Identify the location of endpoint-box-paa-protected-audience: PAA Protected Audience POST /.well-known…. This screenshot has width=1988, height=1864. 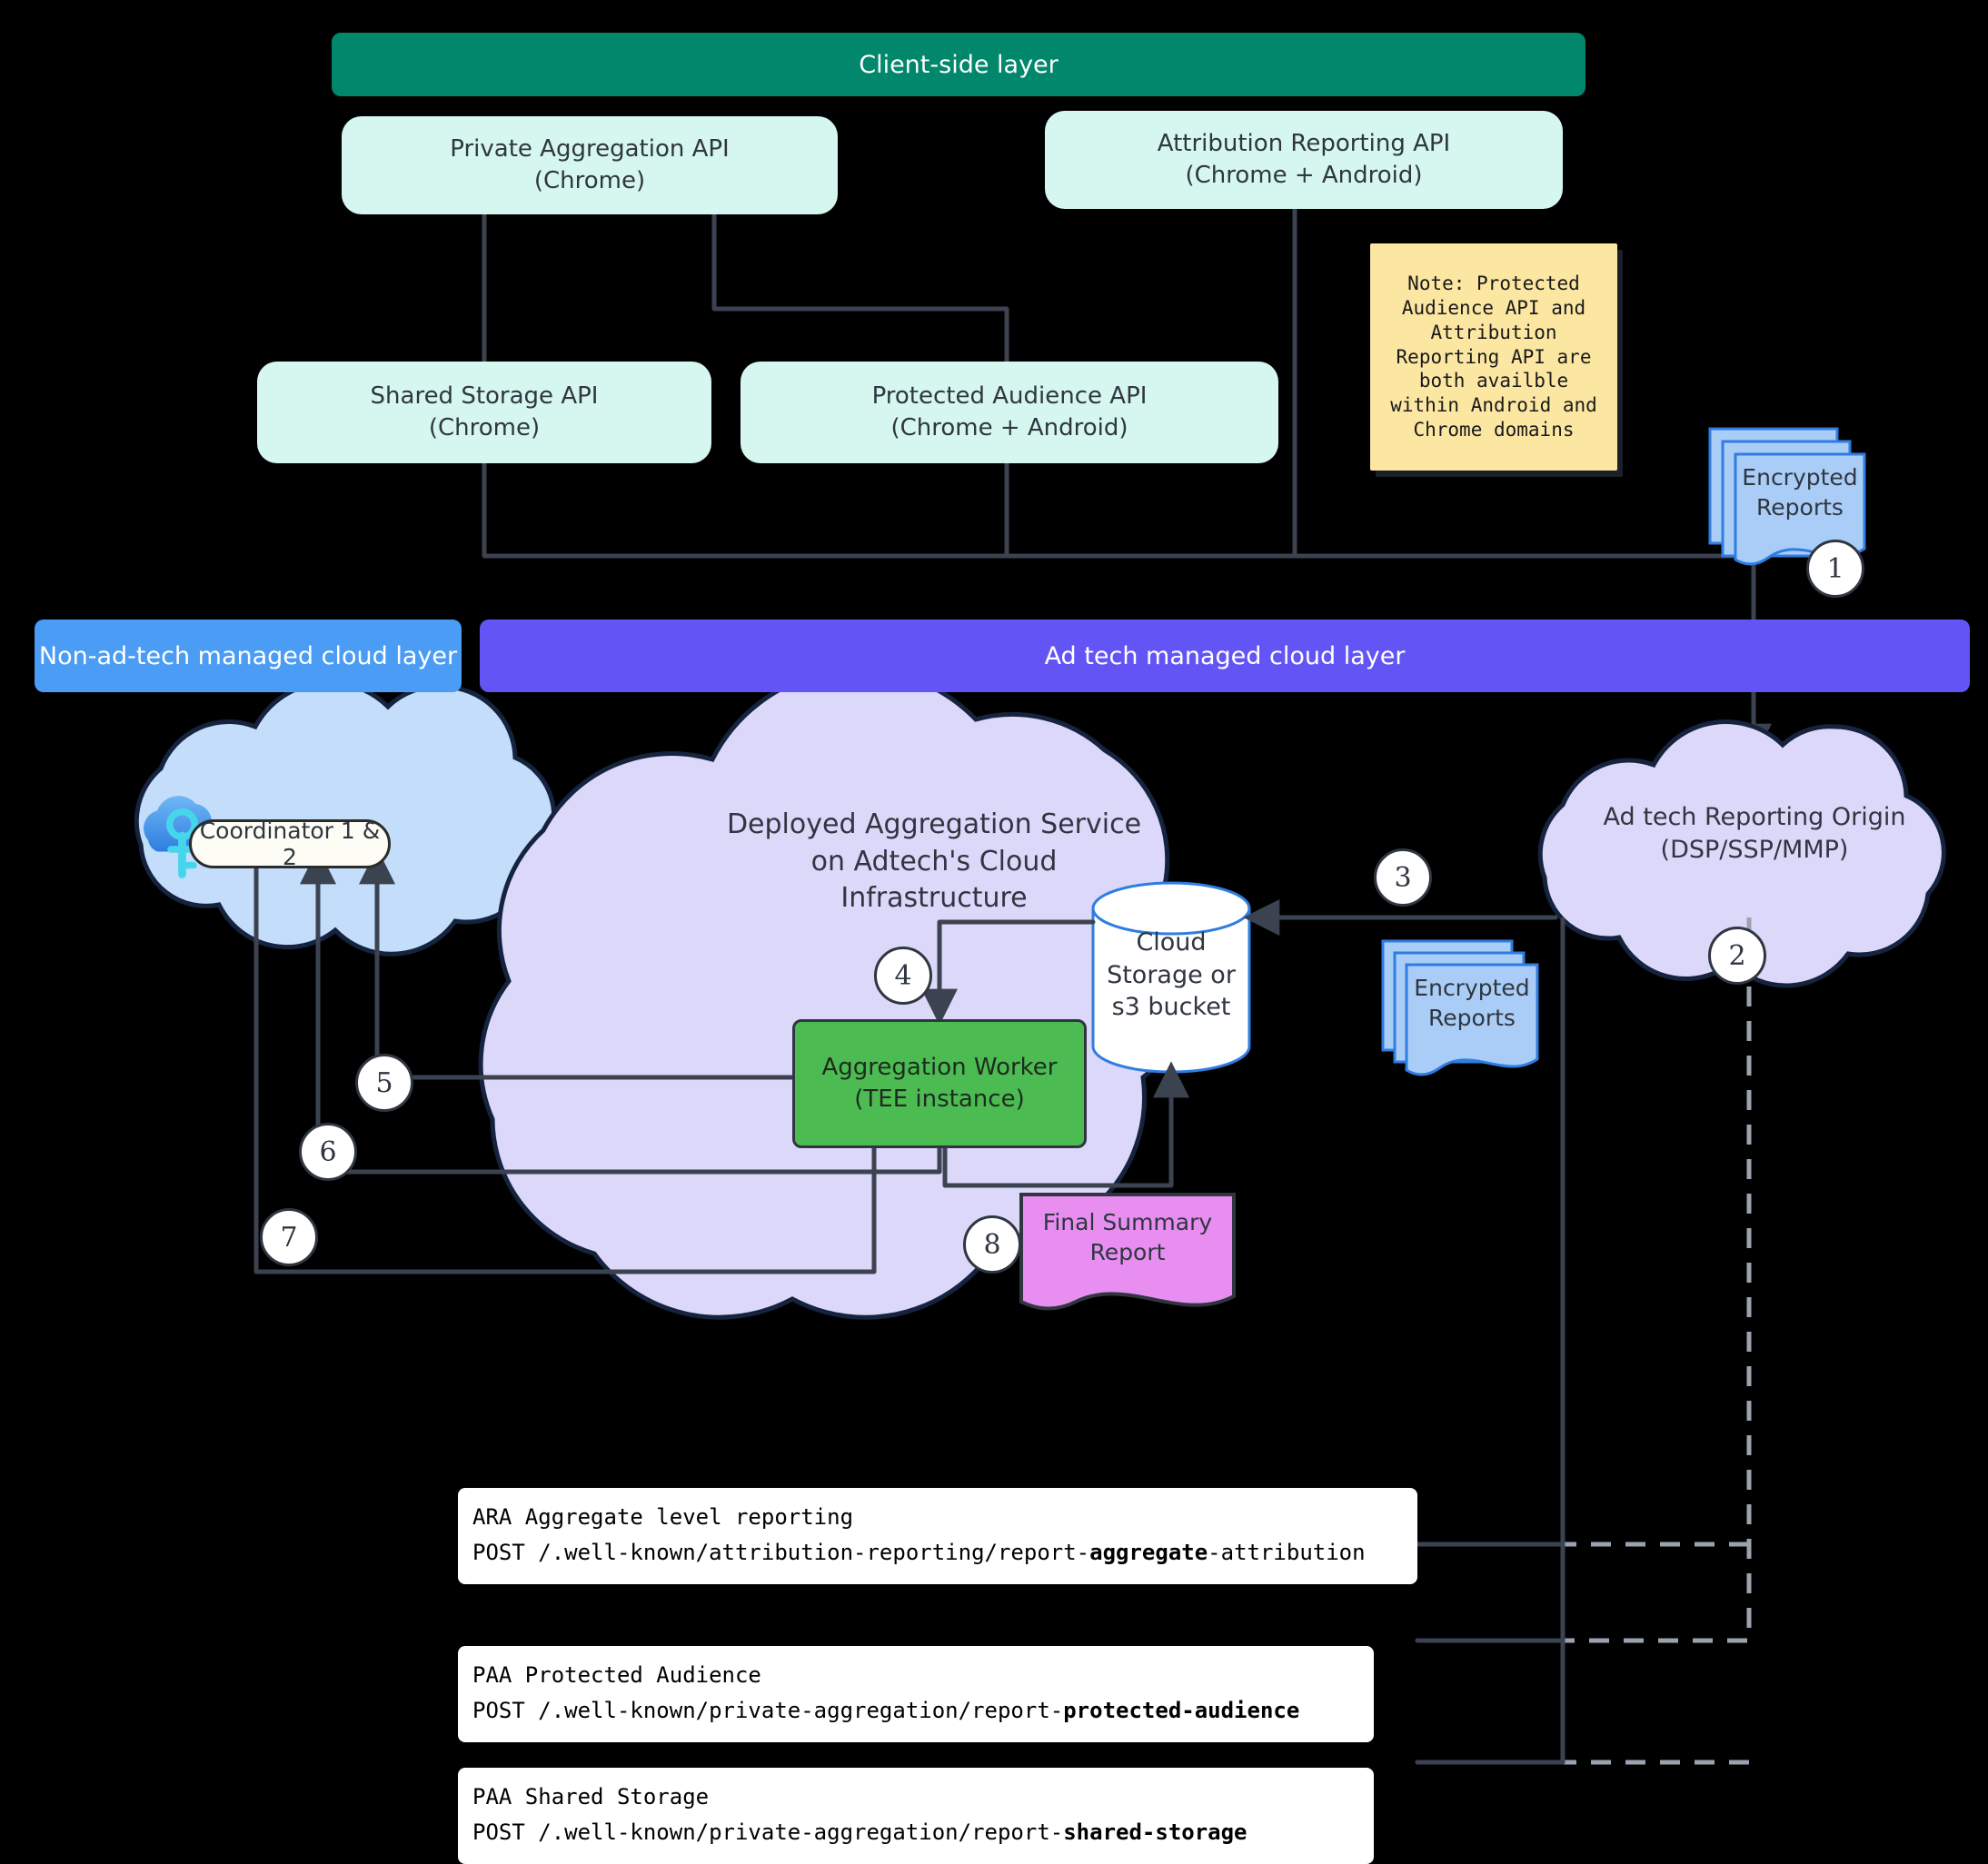
(916, 1694).